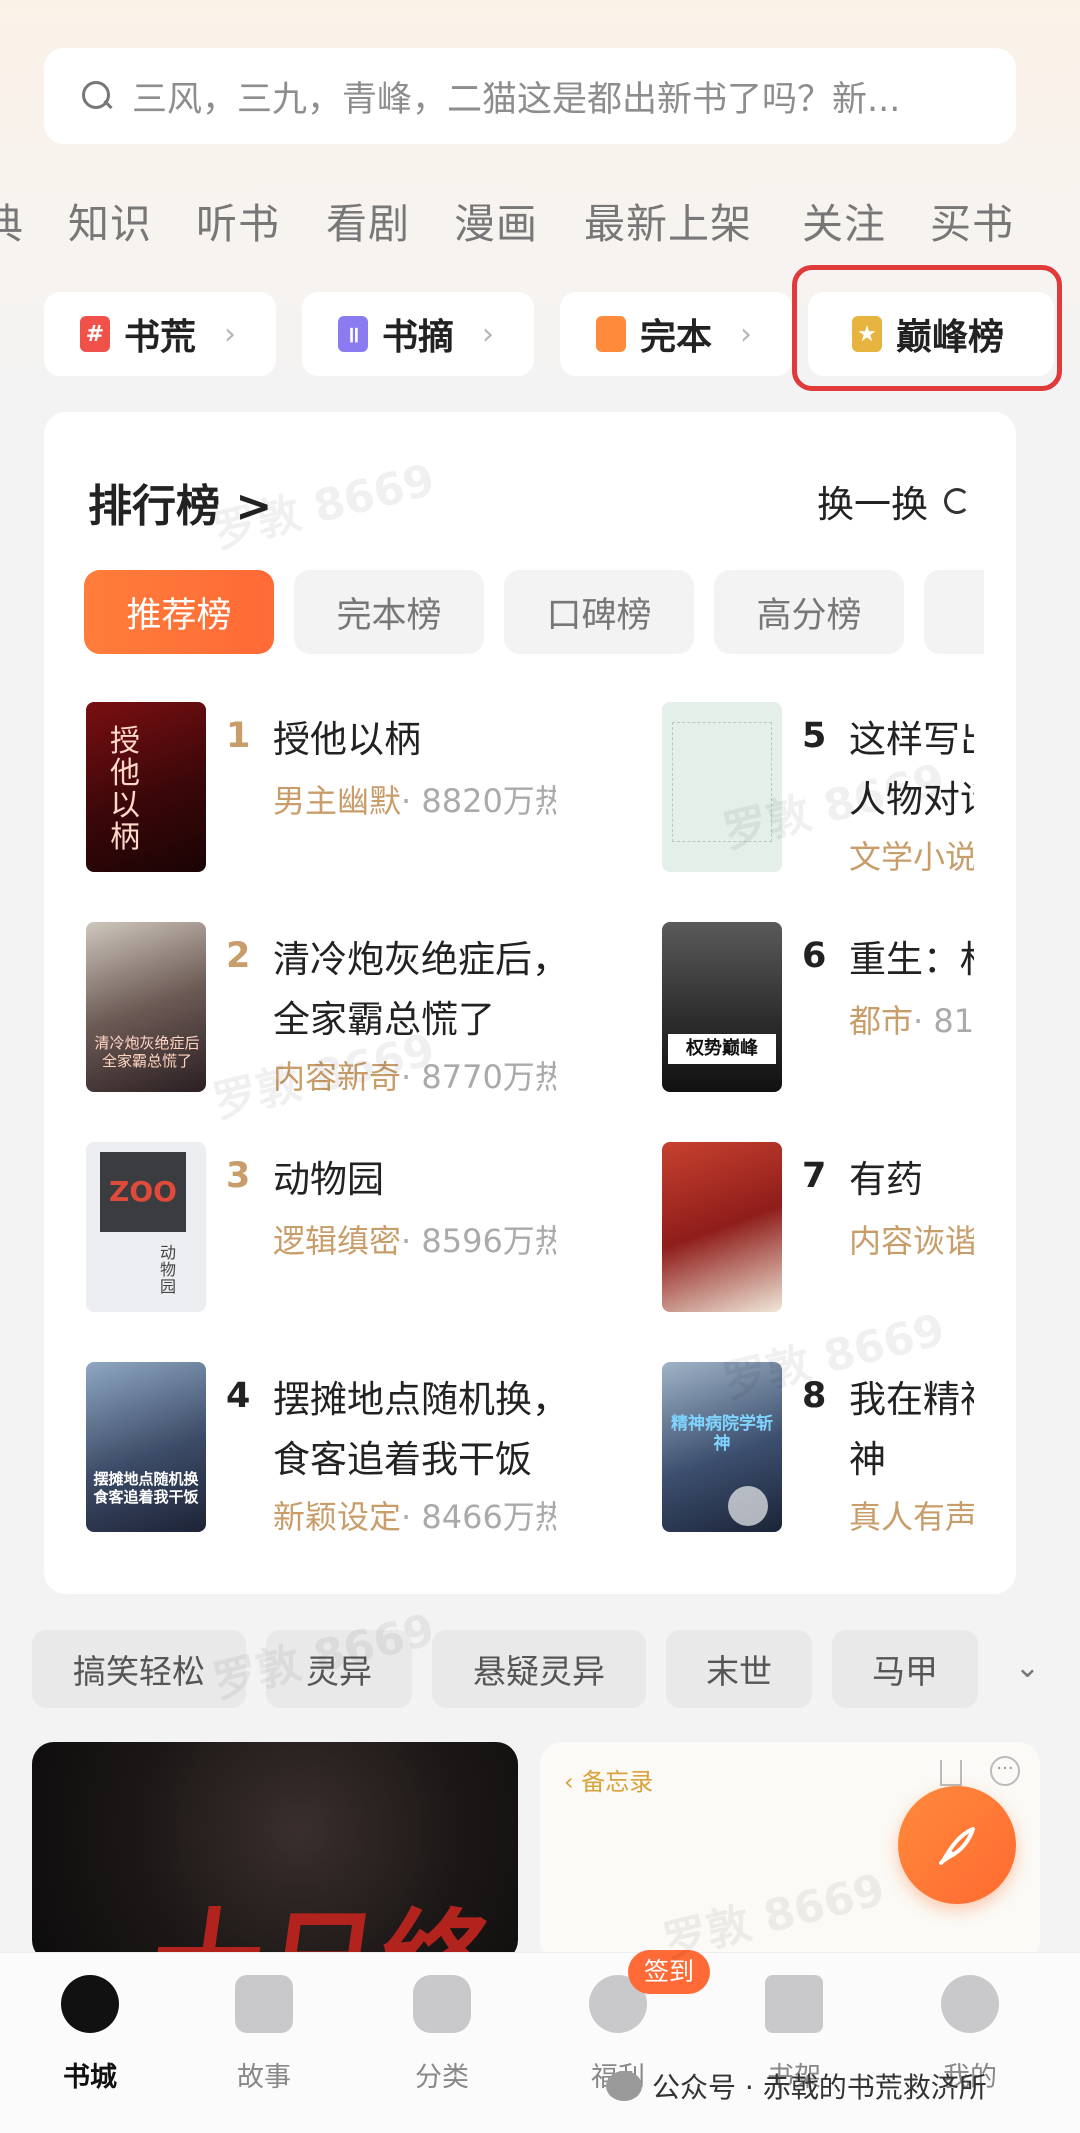  Describe the element at coordinates (418, 334) in the screenshot. I see `pill-excerpts: ॥ 书摘 ›` at that location.